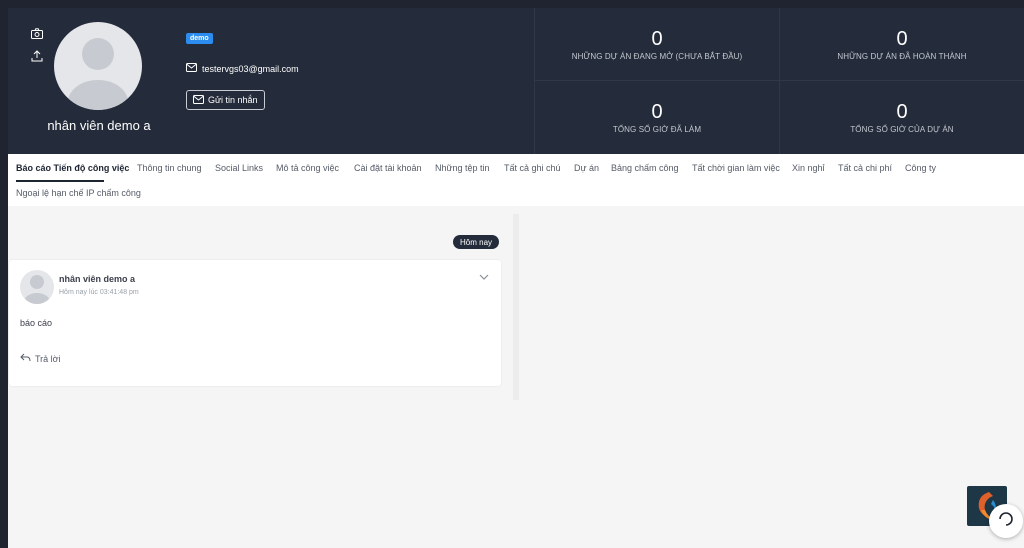 The height and width of the screenshot is (548, 1024). What do you see at coordinates (98, 66) in the screenshot?
I see `profile-avatar` at bounding box center [98, 66].